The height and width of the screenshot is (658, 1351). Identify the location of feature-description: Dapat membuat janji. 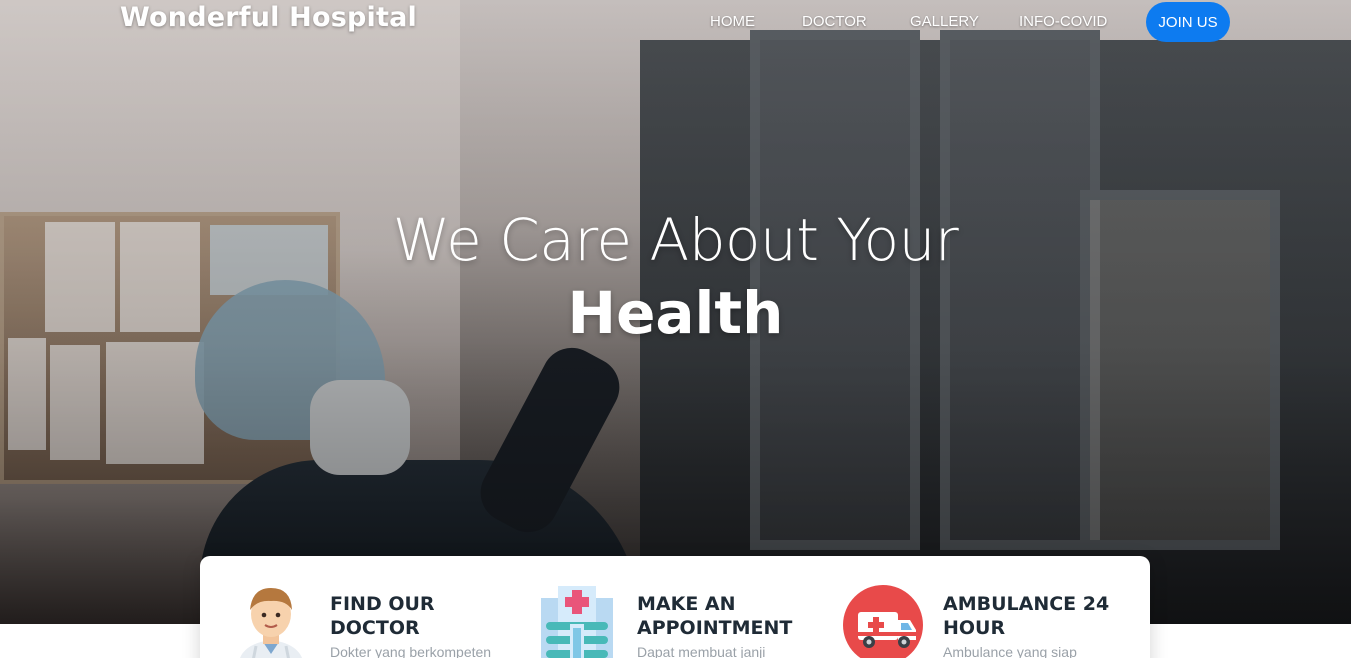
(701, 651).